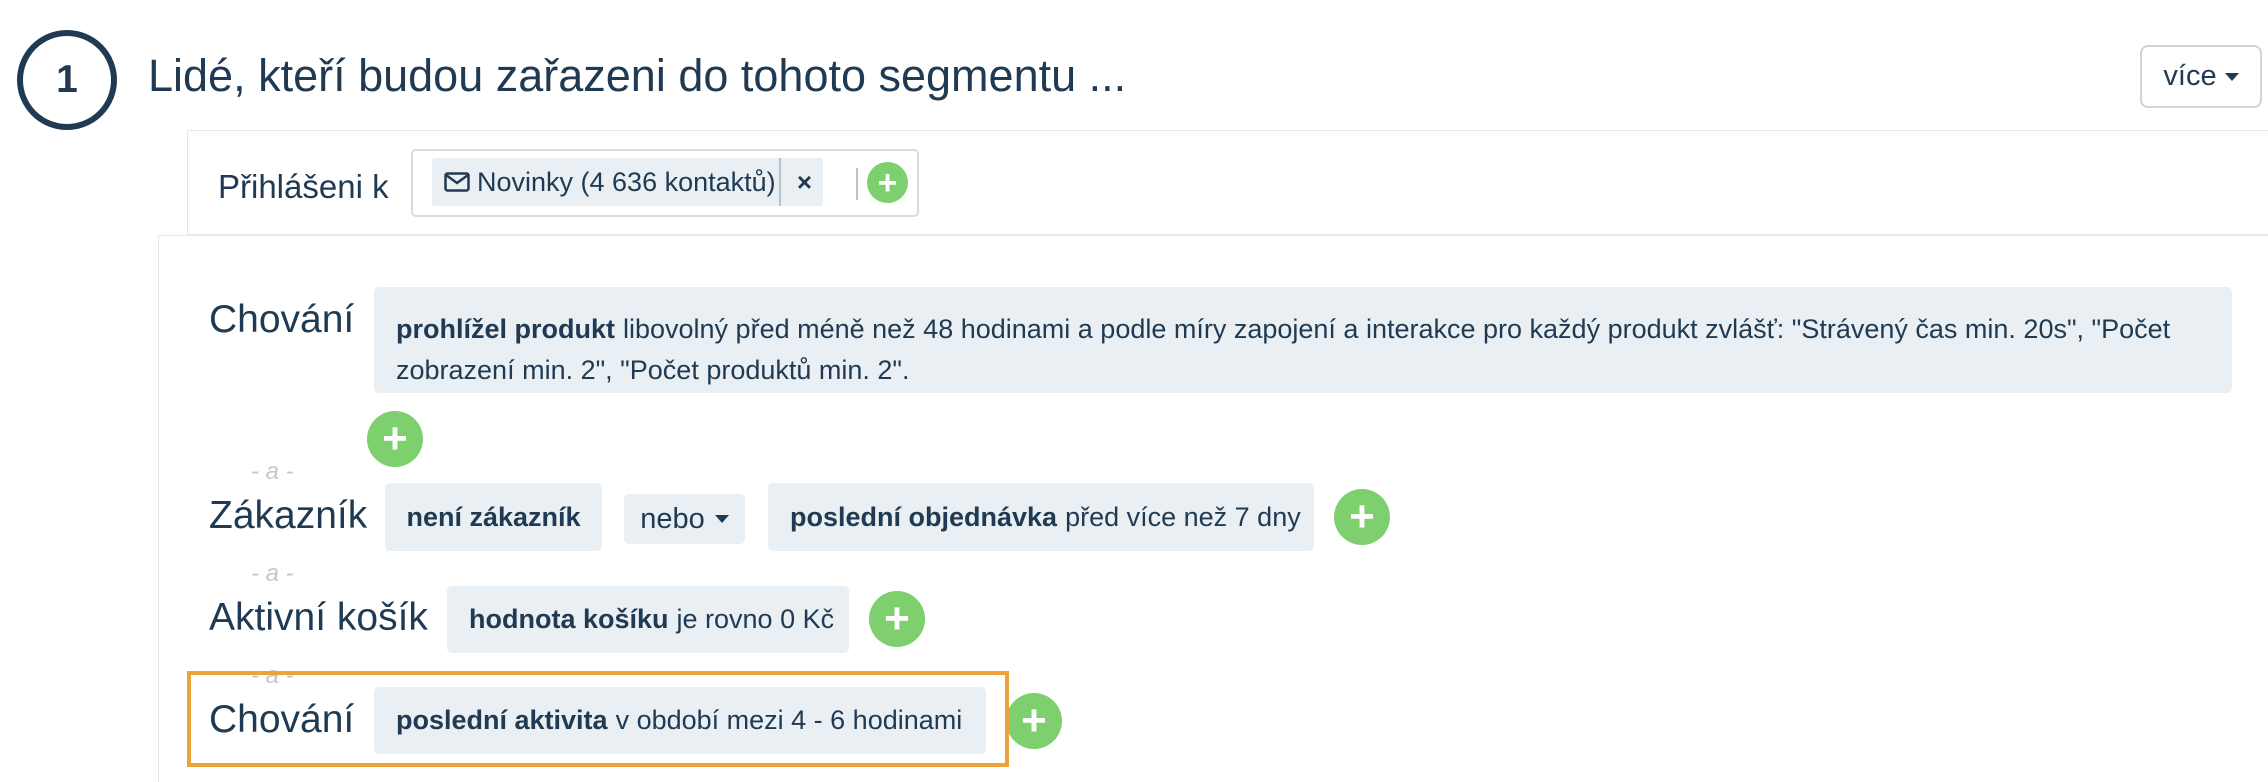 This screenshot has height=782, width=2268. I want to click on more-dropdown-button: více, so click(2201, 76).